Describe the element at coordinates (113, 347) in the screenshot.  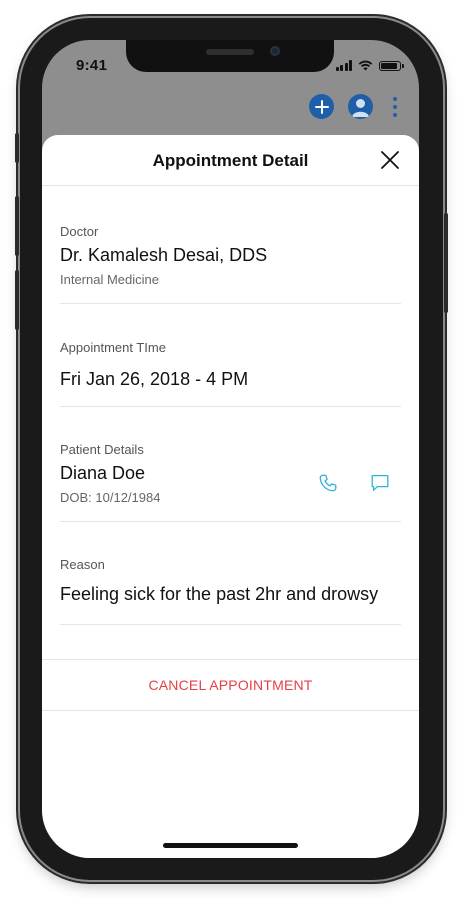
I see `appointment-time-label: Appointment TIme` at that location.